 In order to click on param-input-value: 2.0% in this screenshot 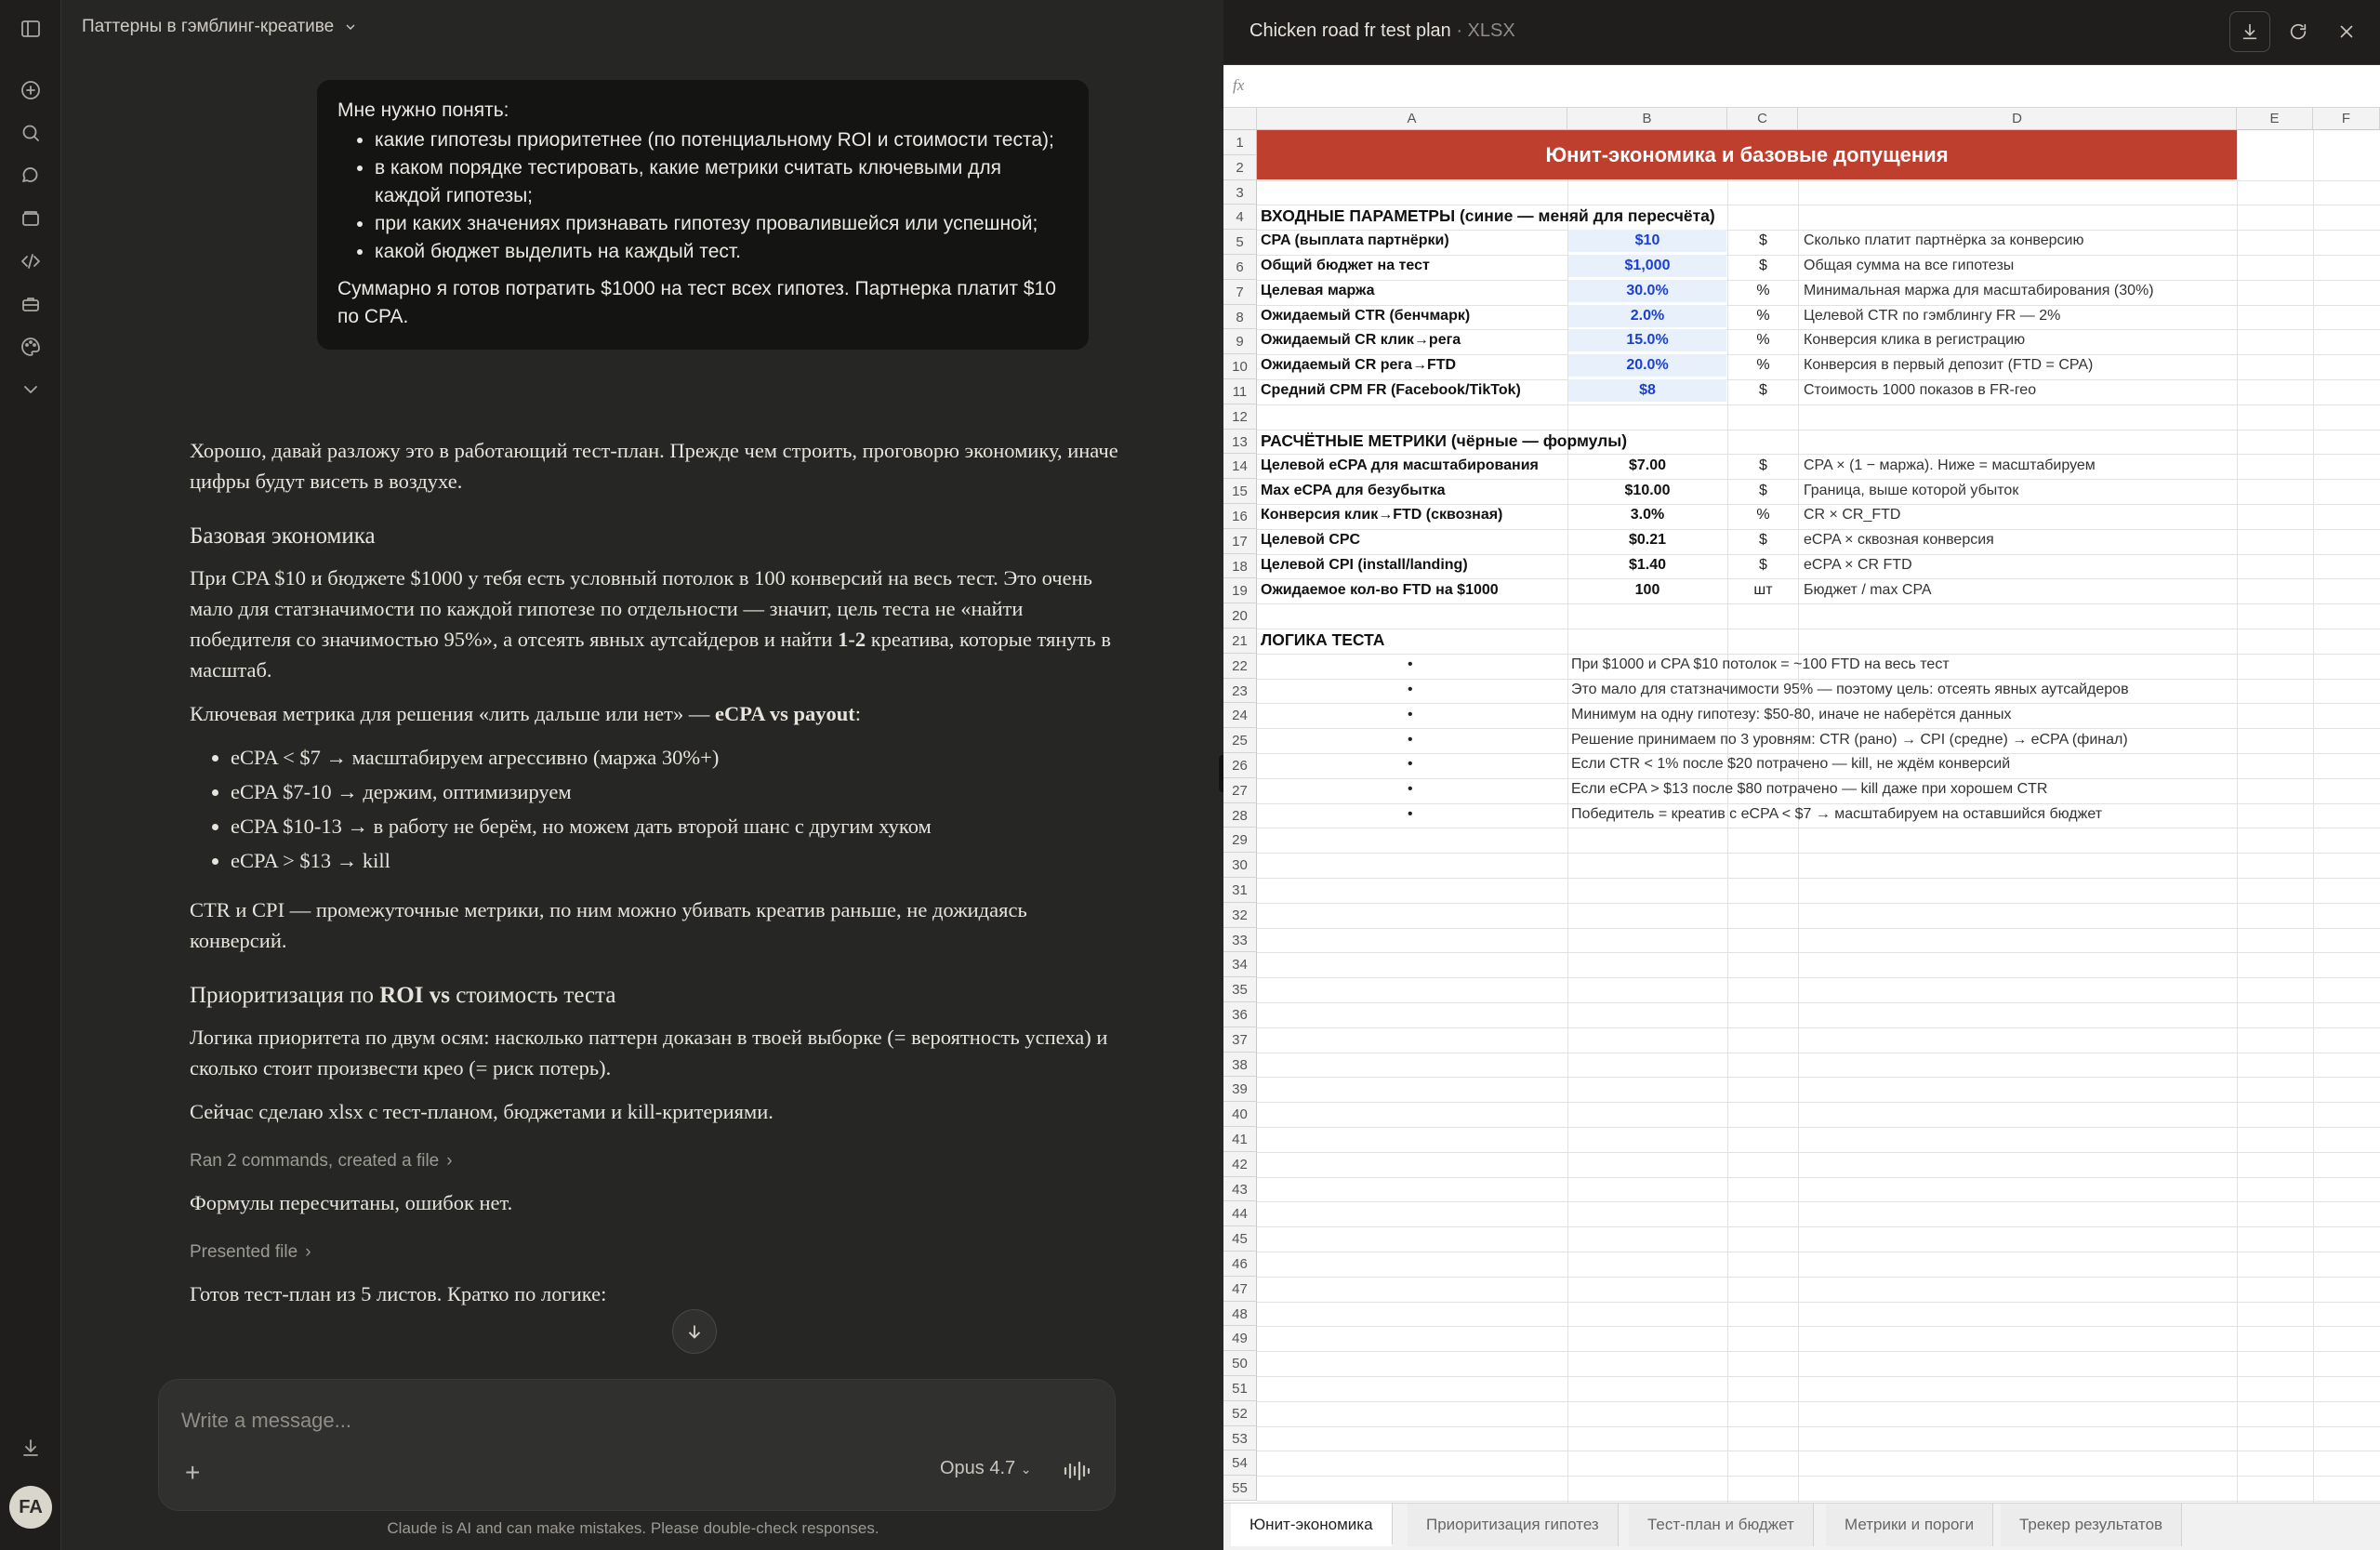, I will do `click(1647, 316)`.